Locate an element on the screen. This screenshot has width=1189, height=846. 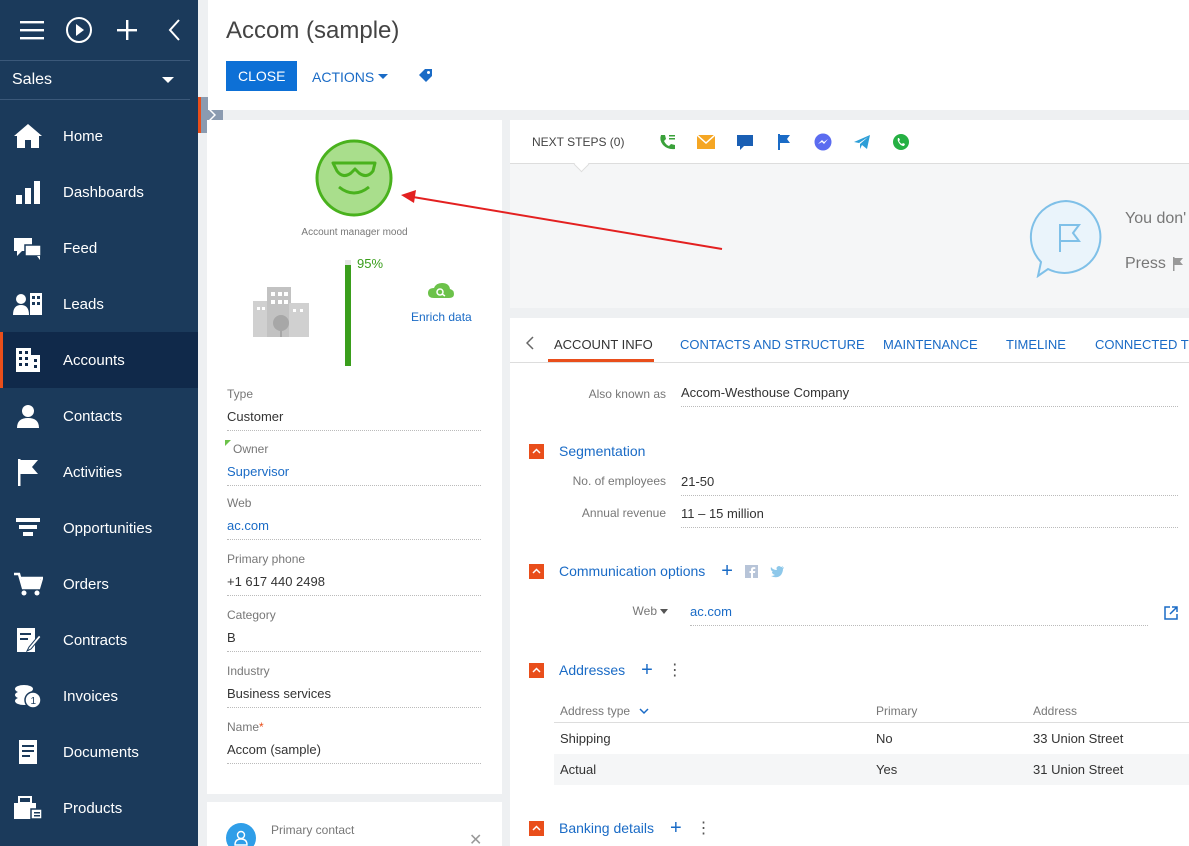
section-title: Segmentation is located at coordinates (602, 451).